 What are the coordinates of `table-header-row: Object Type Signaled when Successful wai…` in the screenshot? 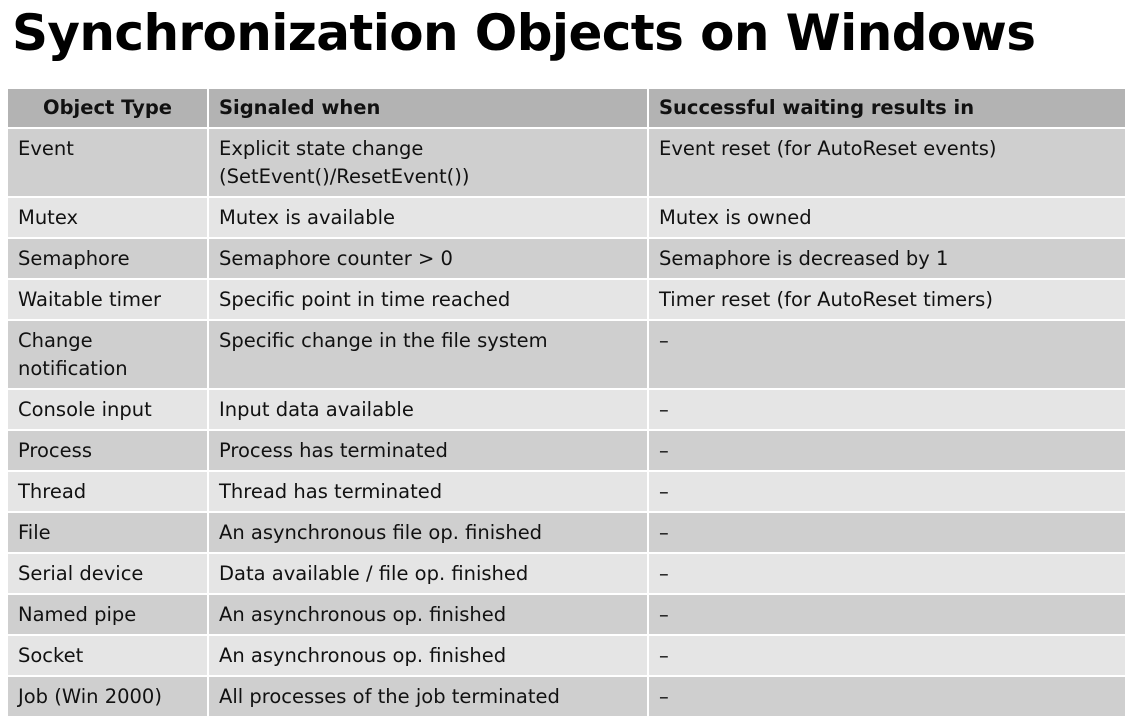 It's located at (566, 108).